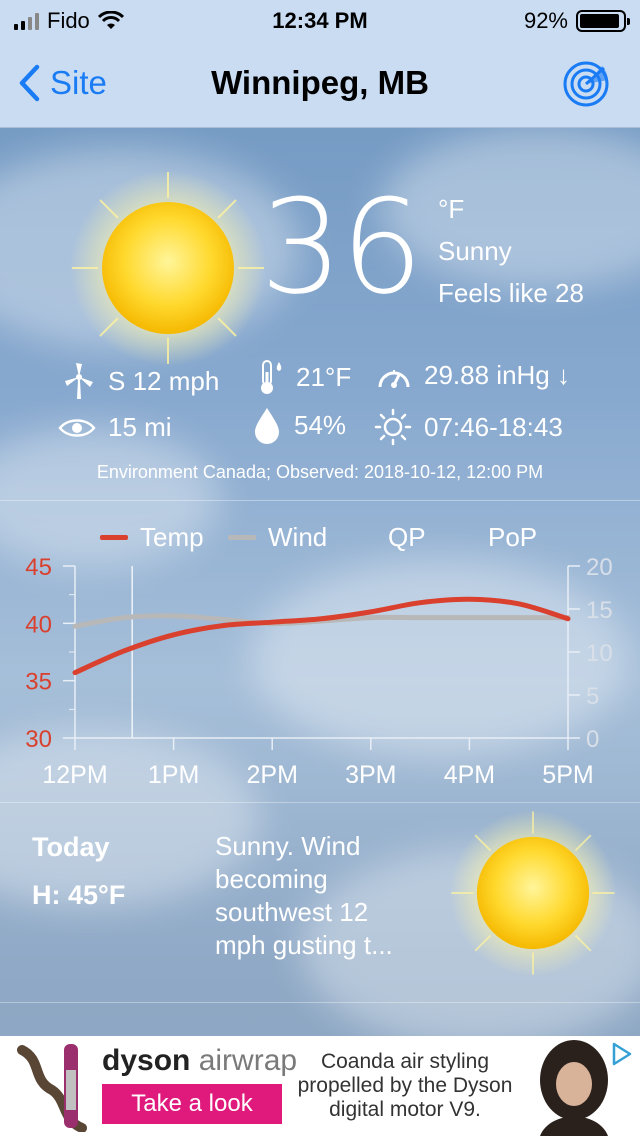 Image resolution: width=640 pixels, height=1136 pixels. Describe the element at coordinates (592, 739) in the screenshot. I see `y-right-tick-label: 0` at that location.